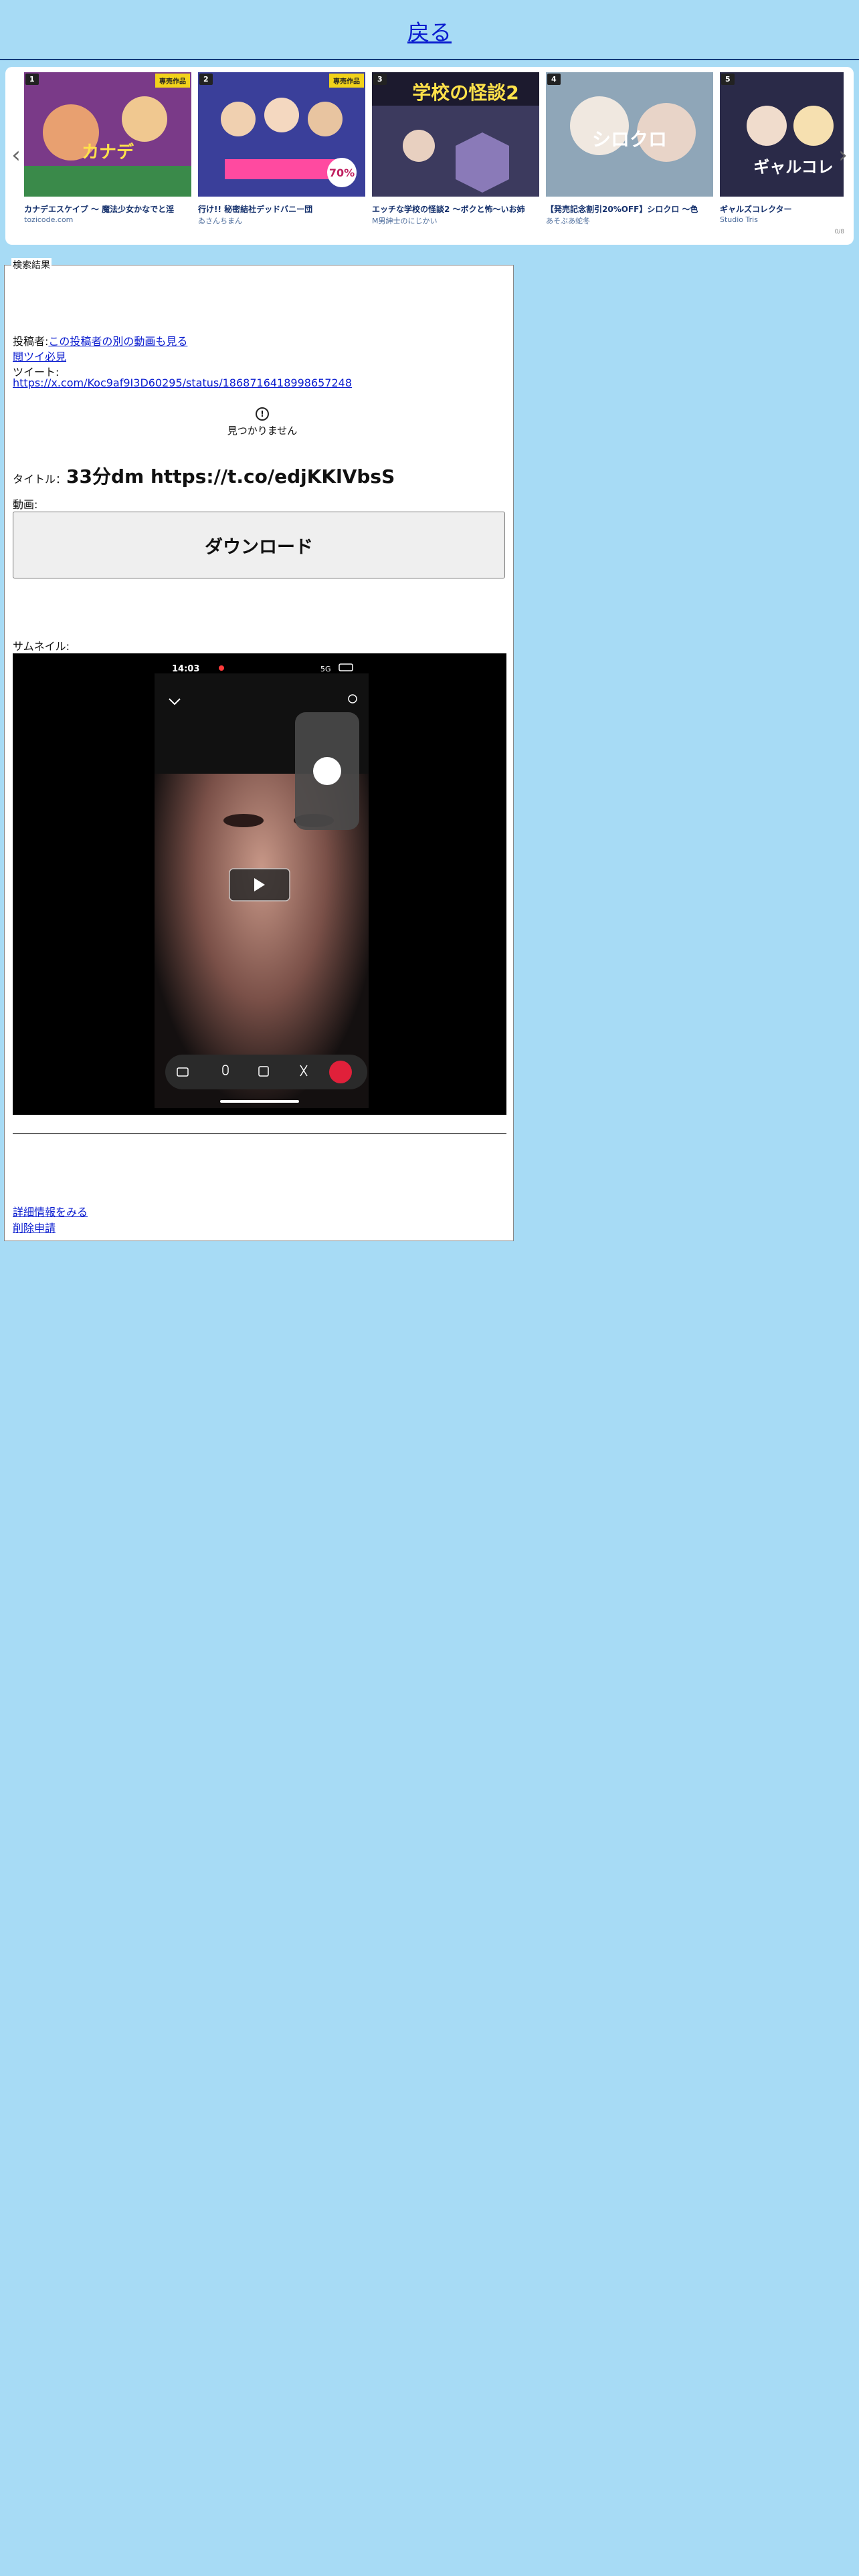  What do you see at coordinates (281, 209) in the screenshot?
I see `card-title: 行け!! 秘密結社デッドバニー団` at bounding box center [281, 209].